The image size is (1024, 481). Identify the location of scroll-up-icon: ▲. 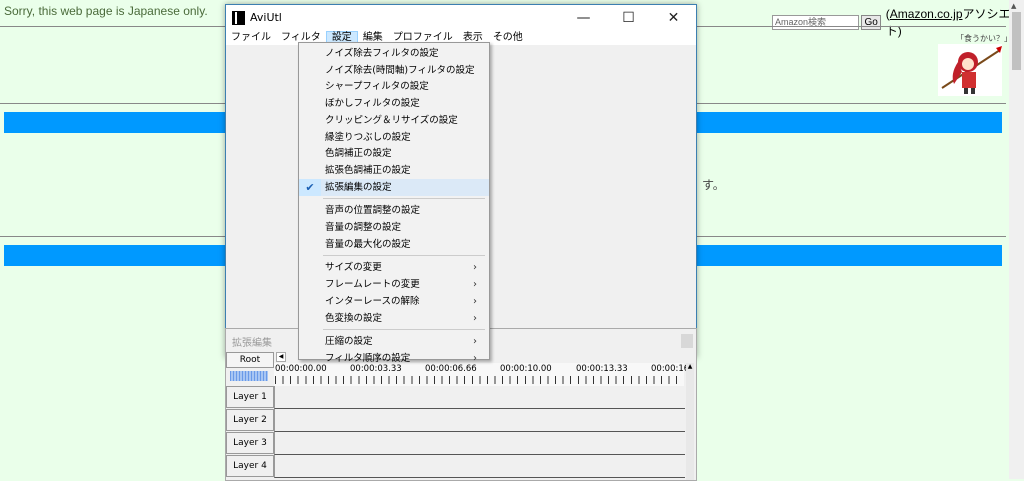
(1013, 6).